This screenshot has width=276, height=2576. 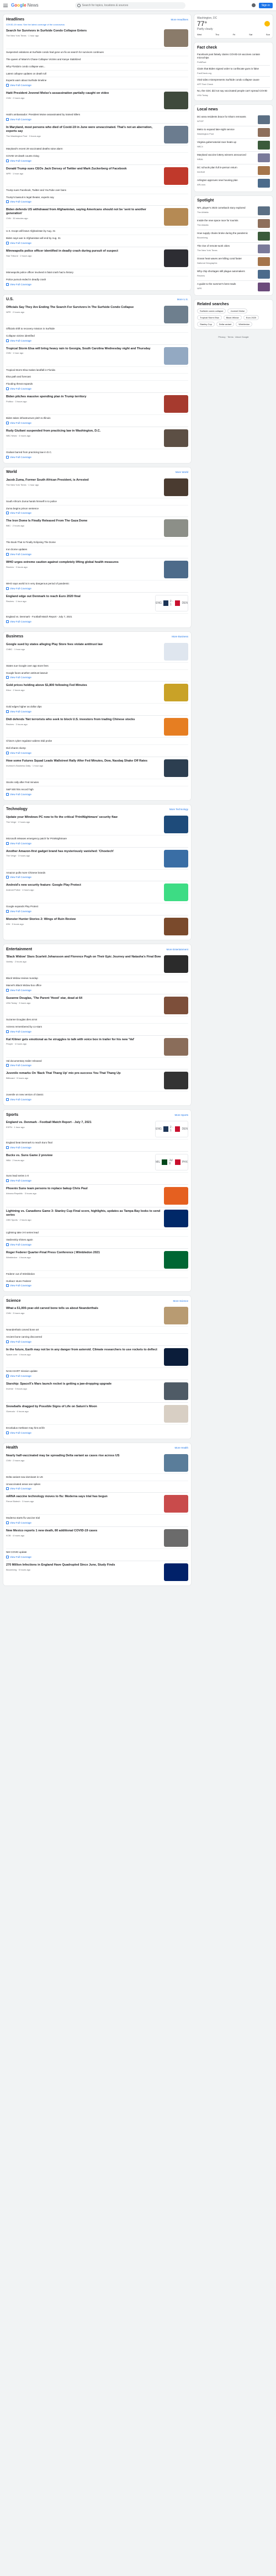 I want to click on related-story: Collapse victims identified, so click(x=97, y=335).